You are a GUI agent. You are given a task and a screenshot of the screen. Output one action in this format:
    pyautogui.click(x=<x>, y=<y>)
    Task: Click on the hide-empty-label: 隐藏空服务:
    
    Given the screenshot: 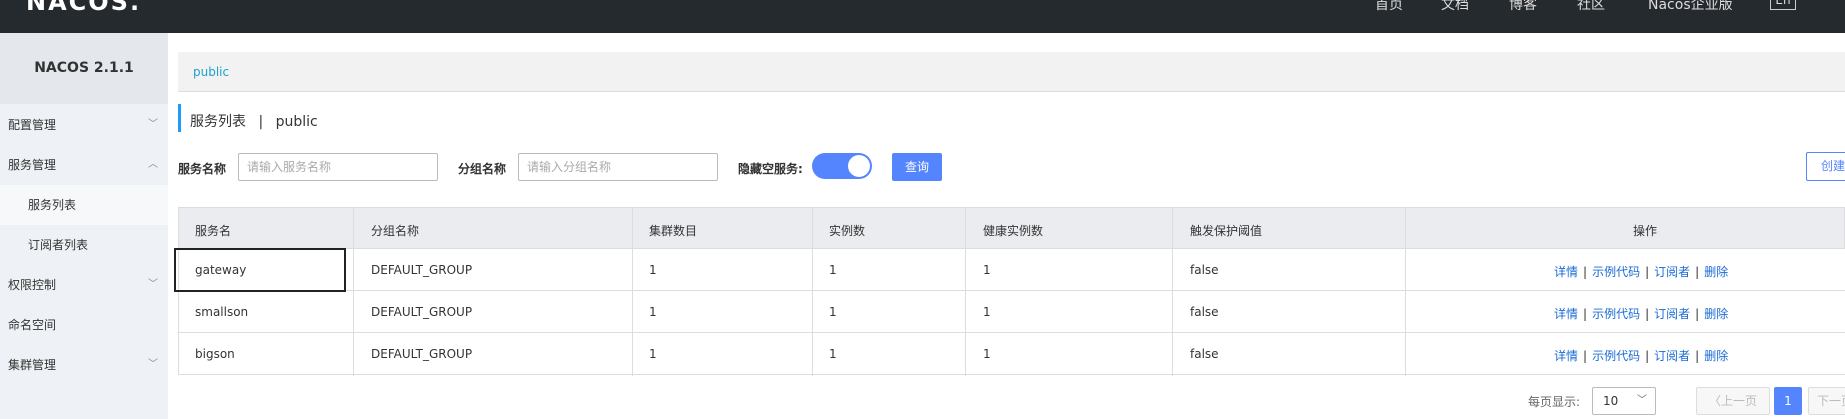 What is the action you would take?
    pyautogui.click(x=770, y=169)
    